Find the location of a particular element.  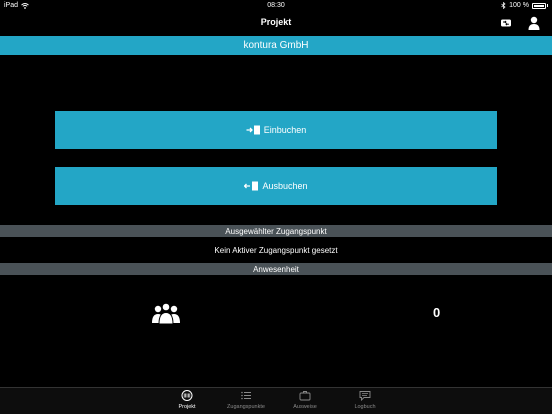

tab-zugangspunkte: Zugangspunkte is located at coordinates (246, 400).